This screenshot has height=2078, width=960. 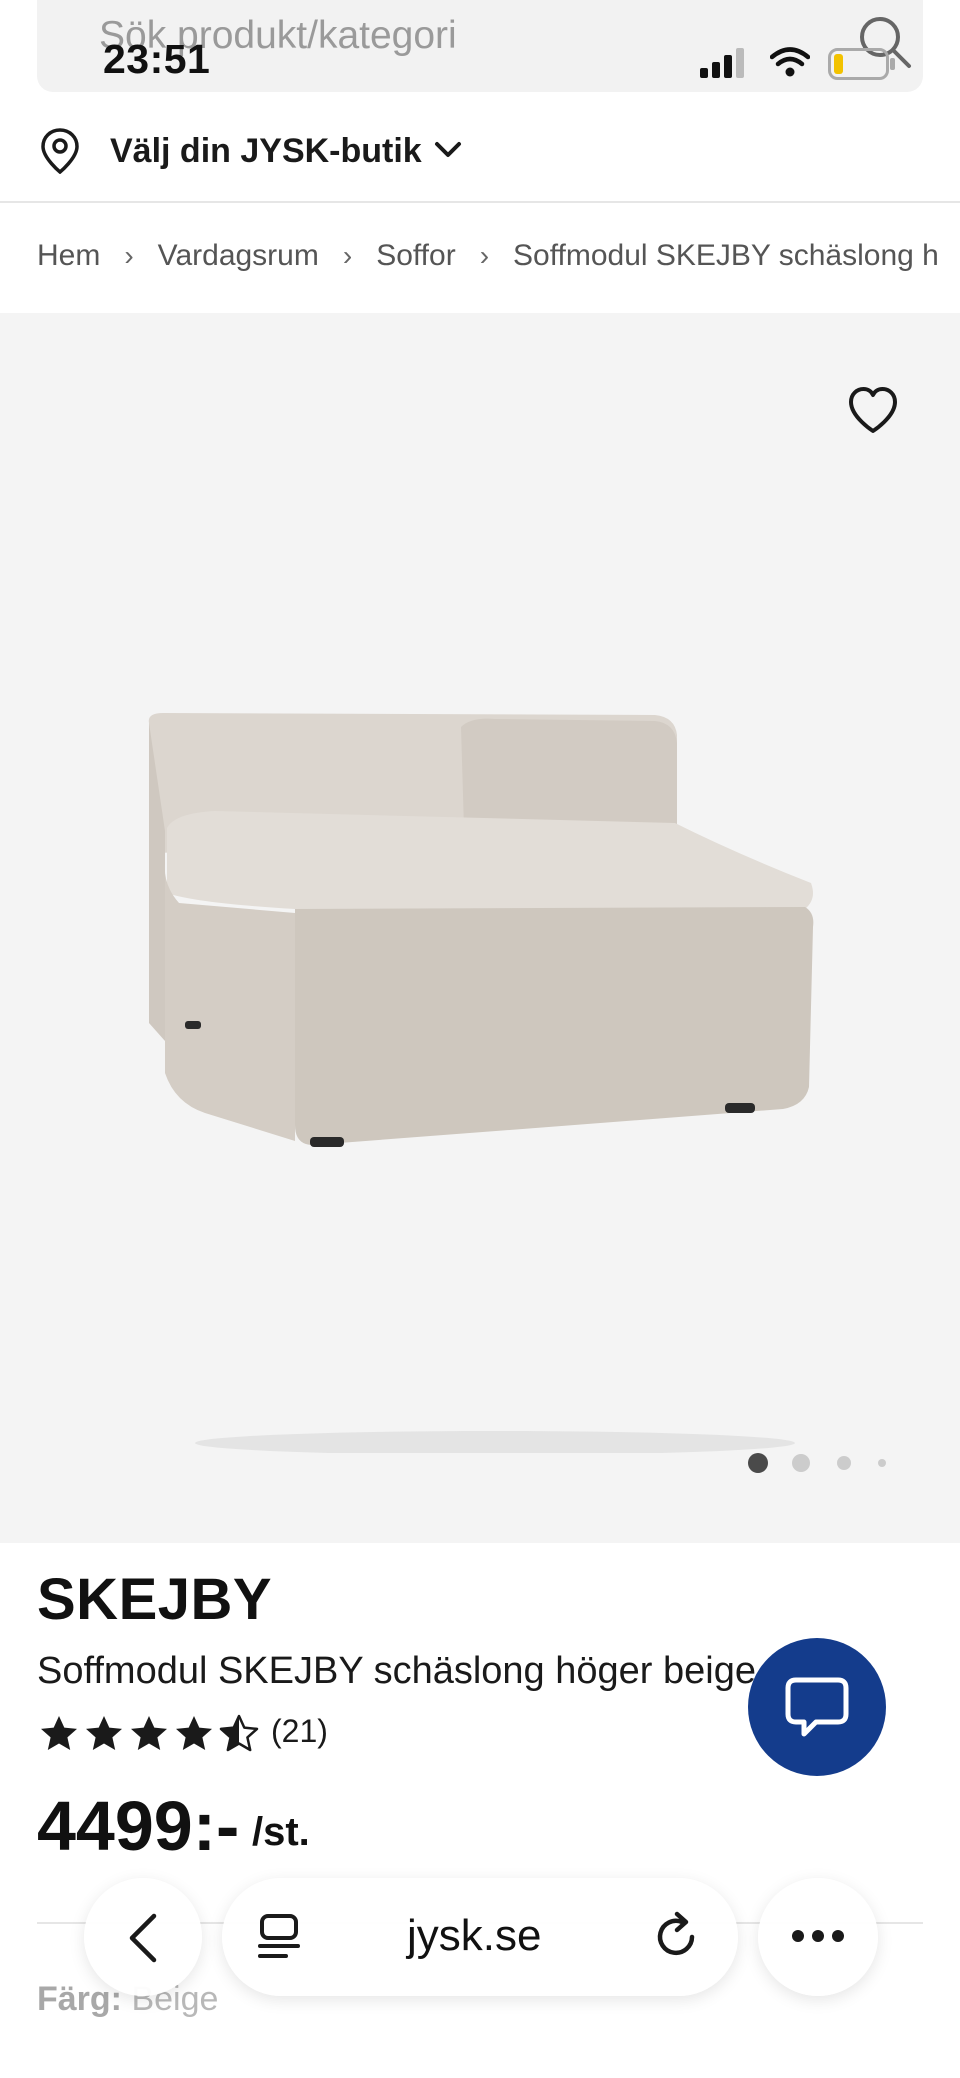 What do you see at coordinates (758, 1463) in the screenshot?
I see `pagination-dot-active` at bounding box center [758, 1463].